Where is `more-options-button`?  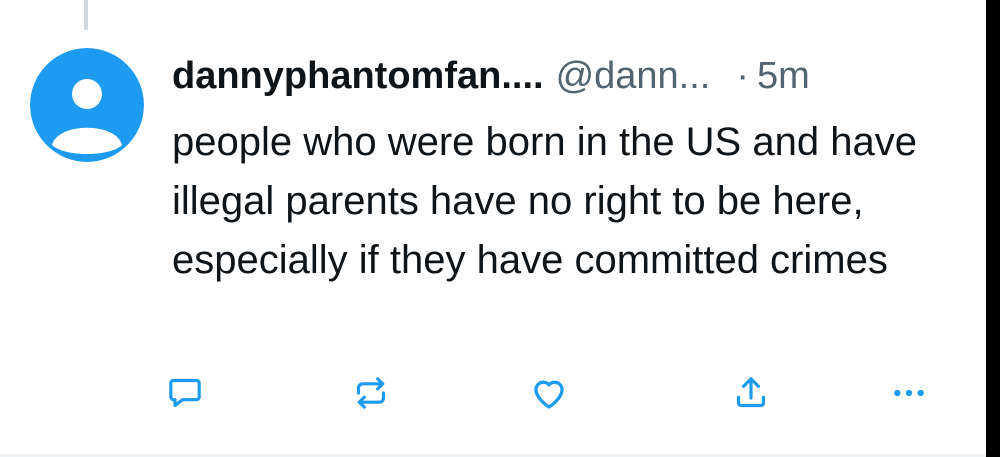 more-options-button is located at coordinates (909, 393).